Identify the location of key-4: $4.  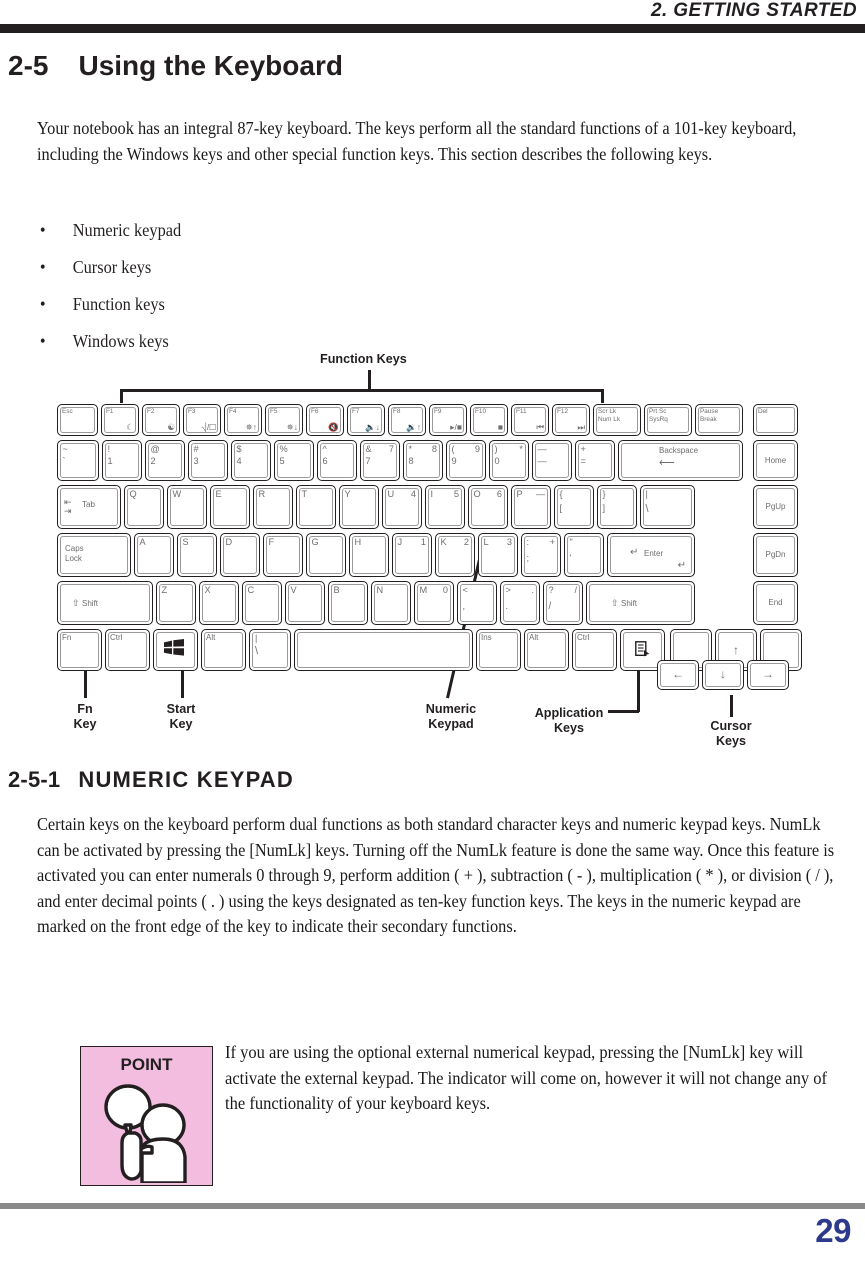
(251, 460).